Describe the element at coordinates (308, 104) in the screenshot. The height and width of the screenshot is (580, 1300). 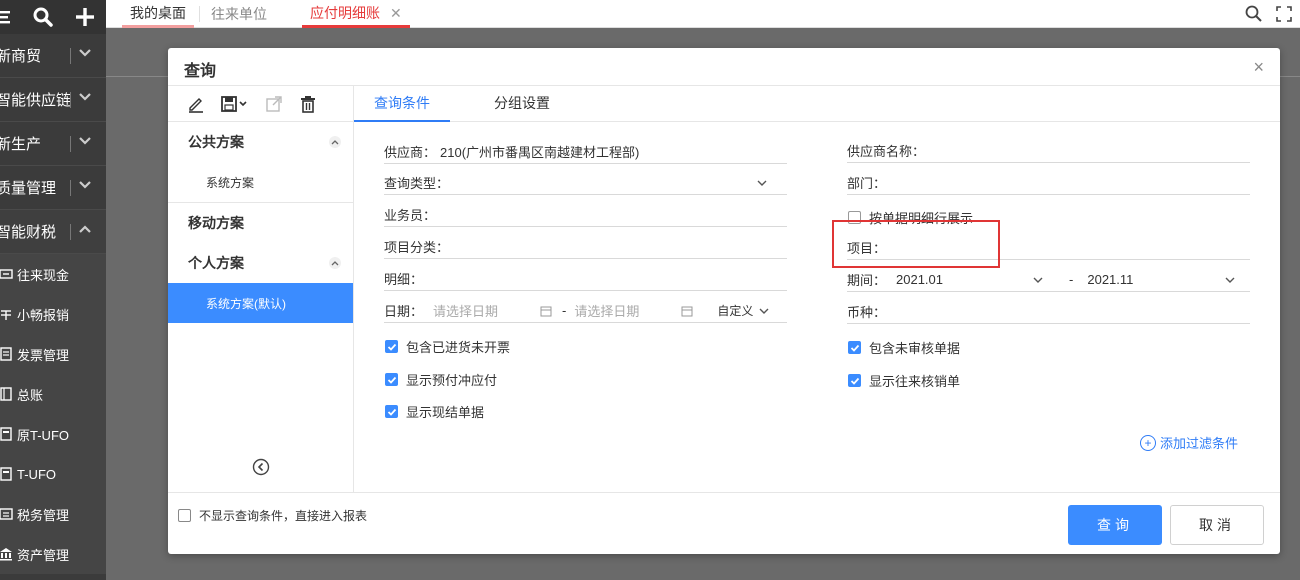
I see `delete-icon` at that location.